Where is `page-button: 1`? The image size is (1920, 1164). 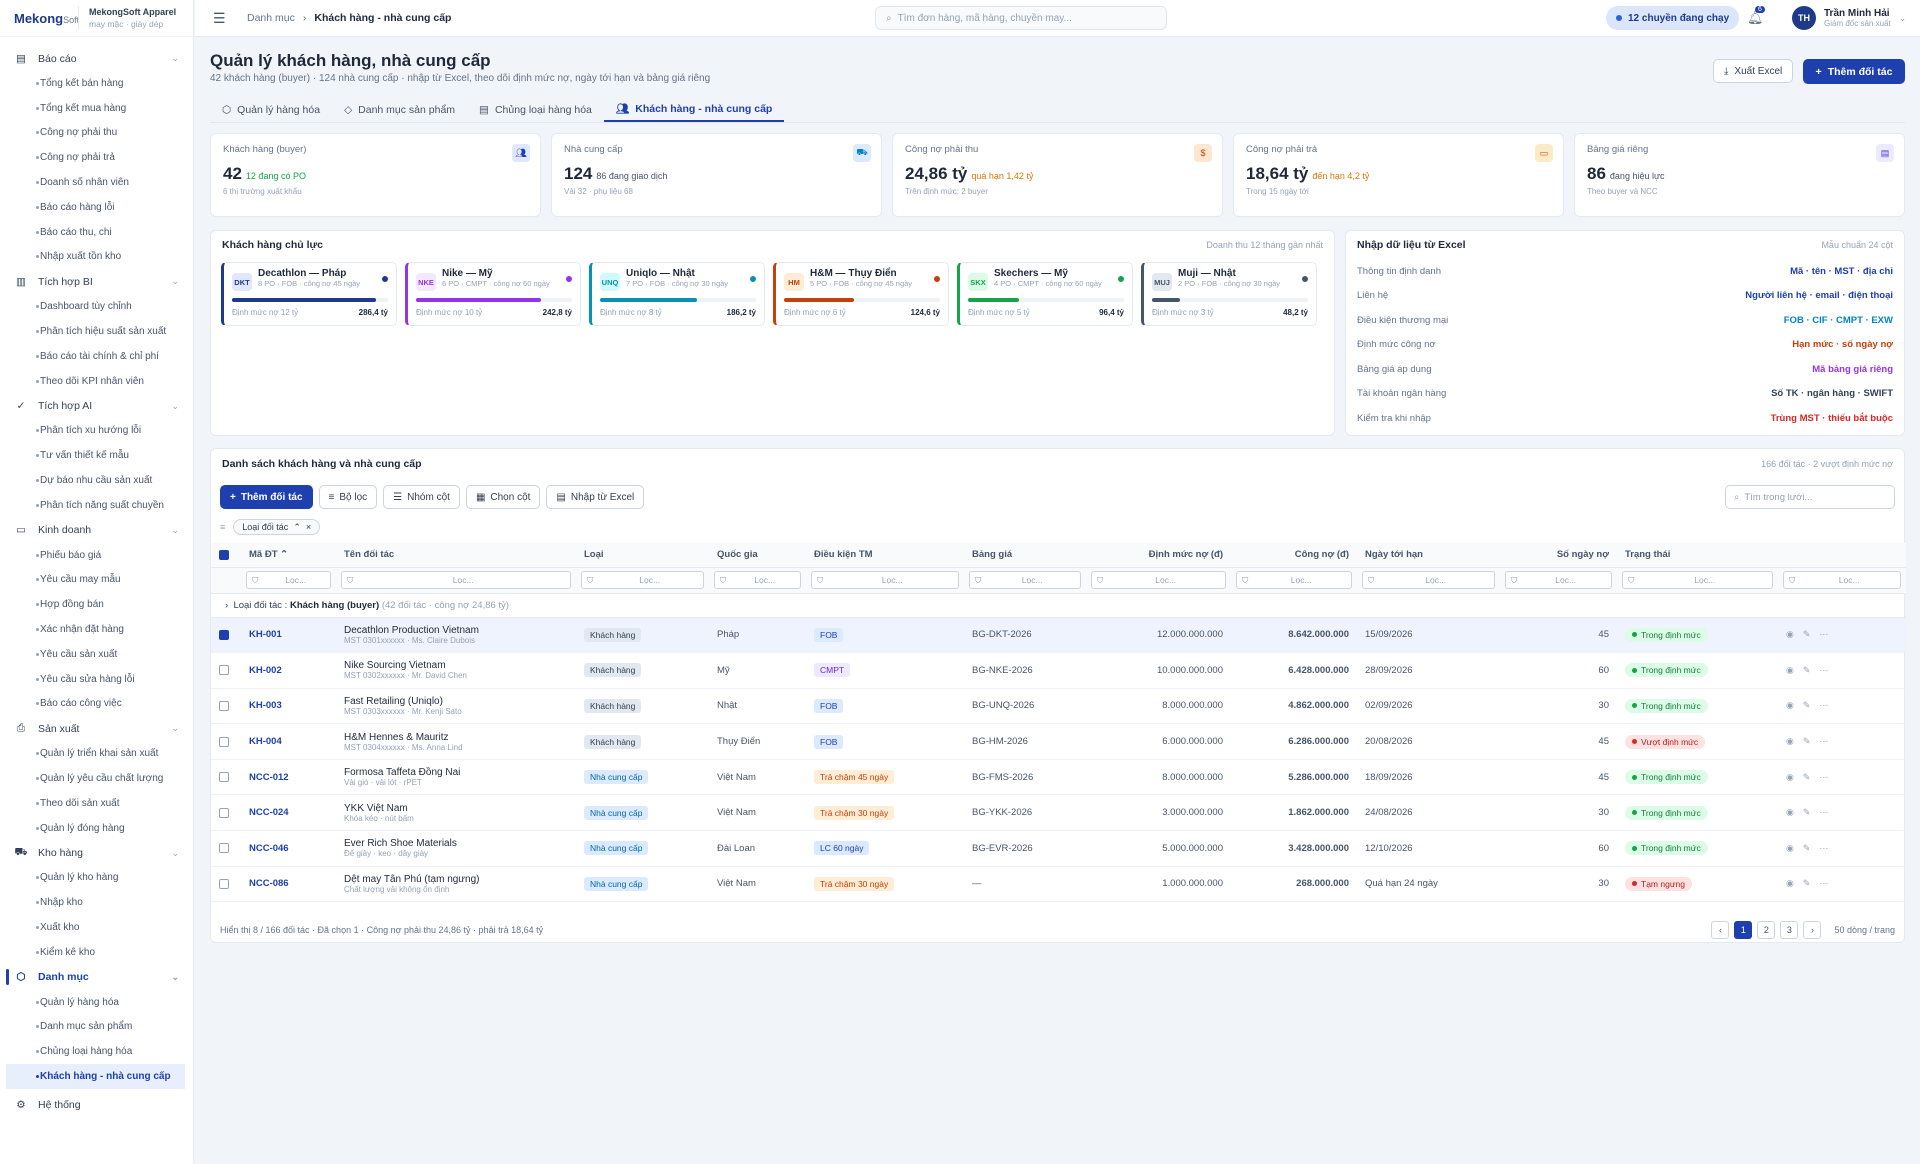 page-button: 1 is located at coordinates (1743, 930).